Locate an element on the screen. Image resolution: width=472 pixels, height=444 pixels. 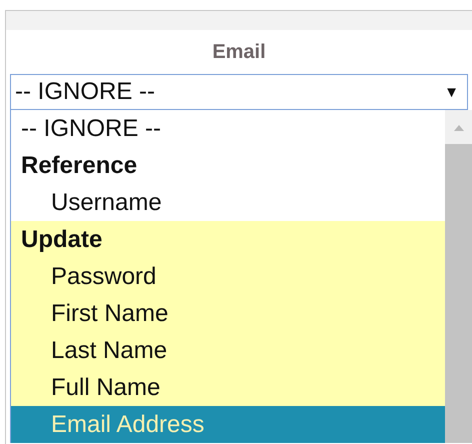
dropdown-option: -- IGNORE -- is located at coordinates (228, 128).